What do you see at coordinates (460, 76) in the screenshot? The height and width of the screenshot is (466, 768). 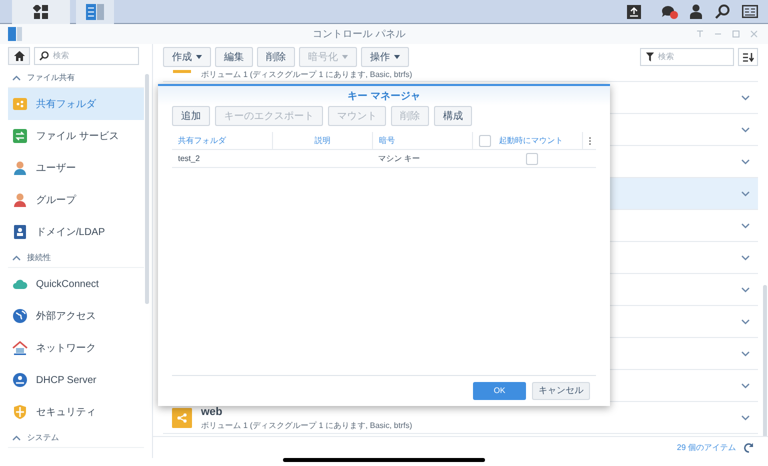 I see `list-row: ボリューム 1 (ディスクグループ 1 にあります, Basic, btrfs)` at bounding box center [460, 76].